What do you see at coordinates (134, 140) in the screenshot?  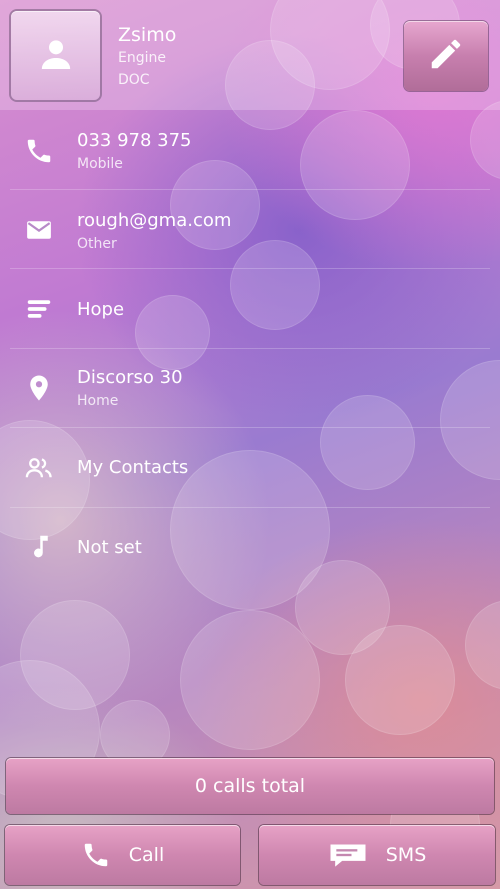 I see `phone-number: 033 978 375` at bounding box center [134, 140].